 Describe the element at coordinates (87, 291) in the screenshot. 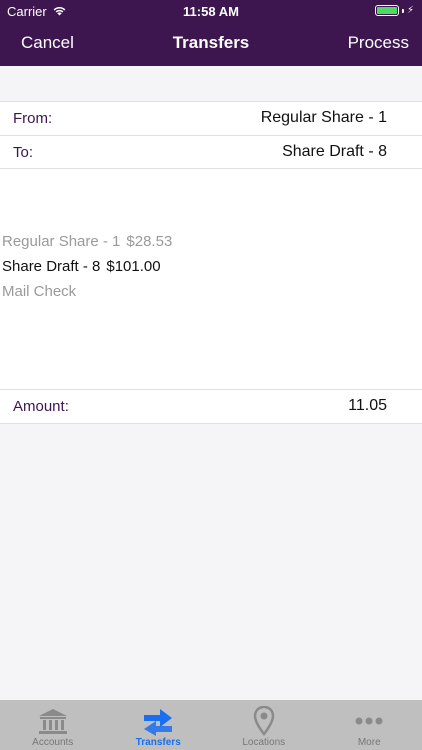

I see `account-option-mail-check: Mail Check` at that location.